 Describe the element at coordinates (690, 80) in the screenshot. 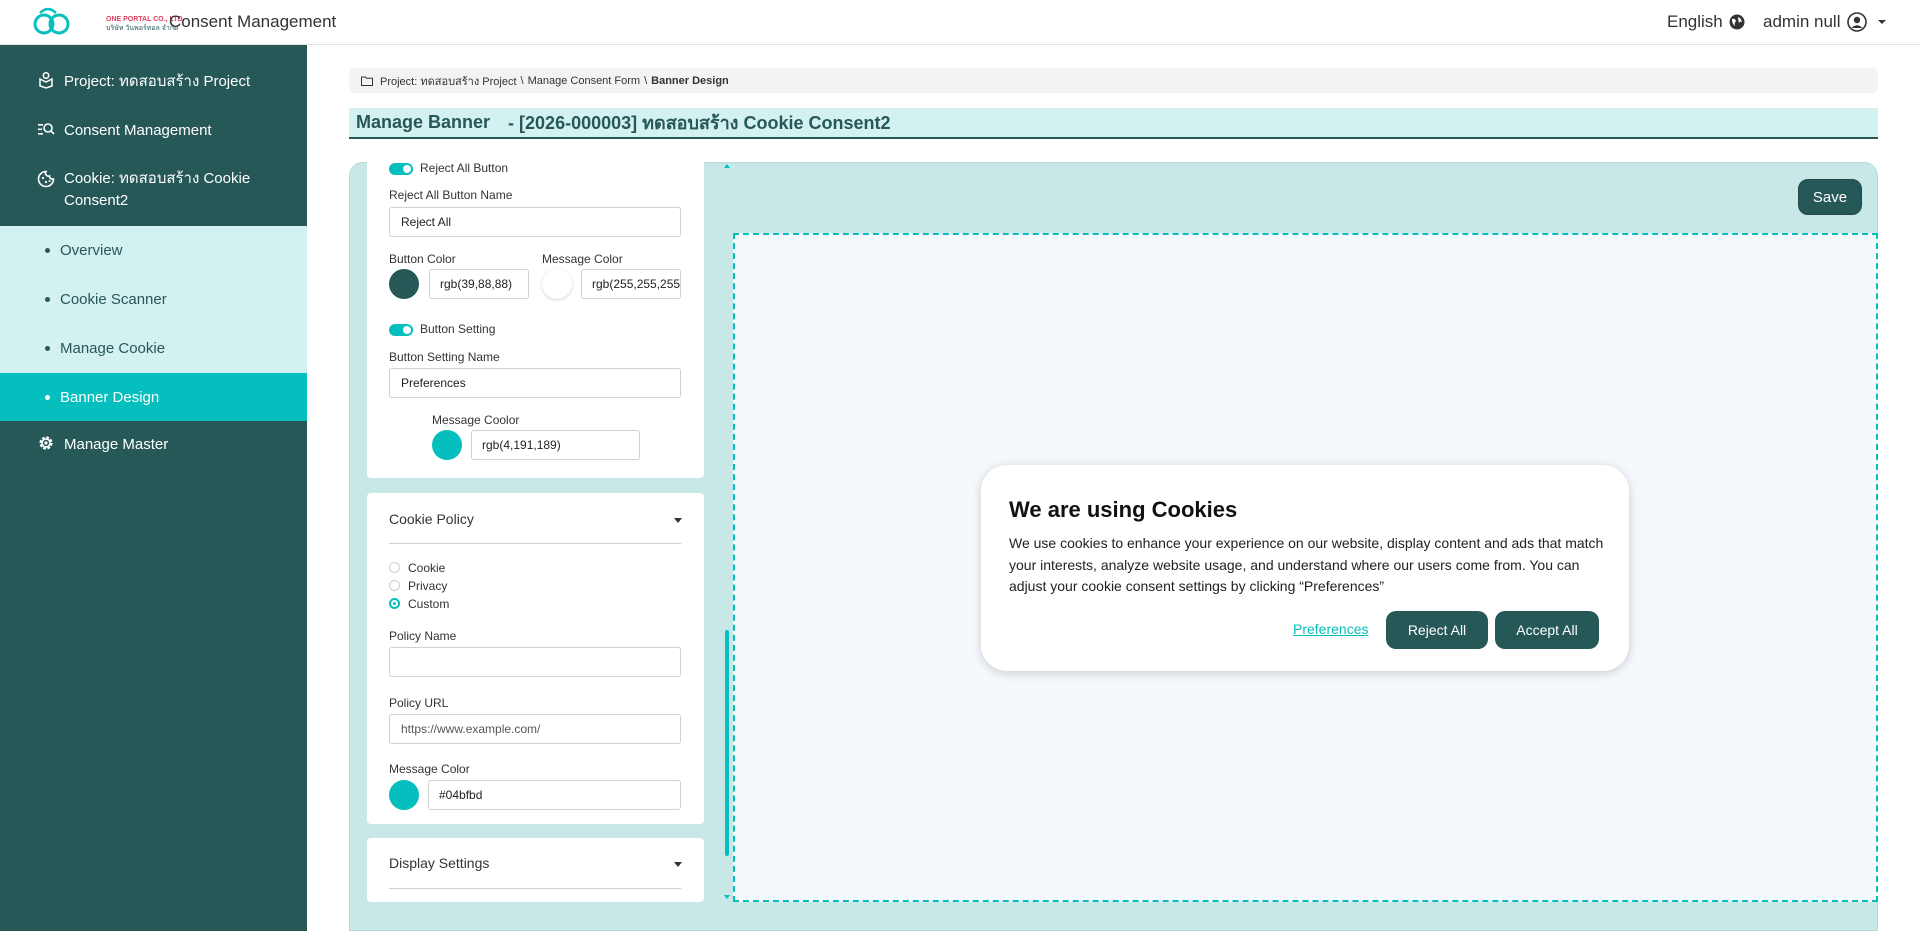

I see `breadcrumb-current: Banner Design` at that location.